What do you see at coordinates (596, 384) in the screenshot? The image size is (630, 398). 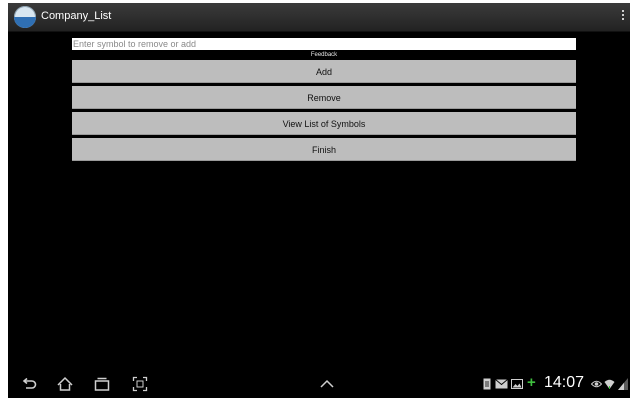 I see `eye-icon` at bounding box center [596, 384].